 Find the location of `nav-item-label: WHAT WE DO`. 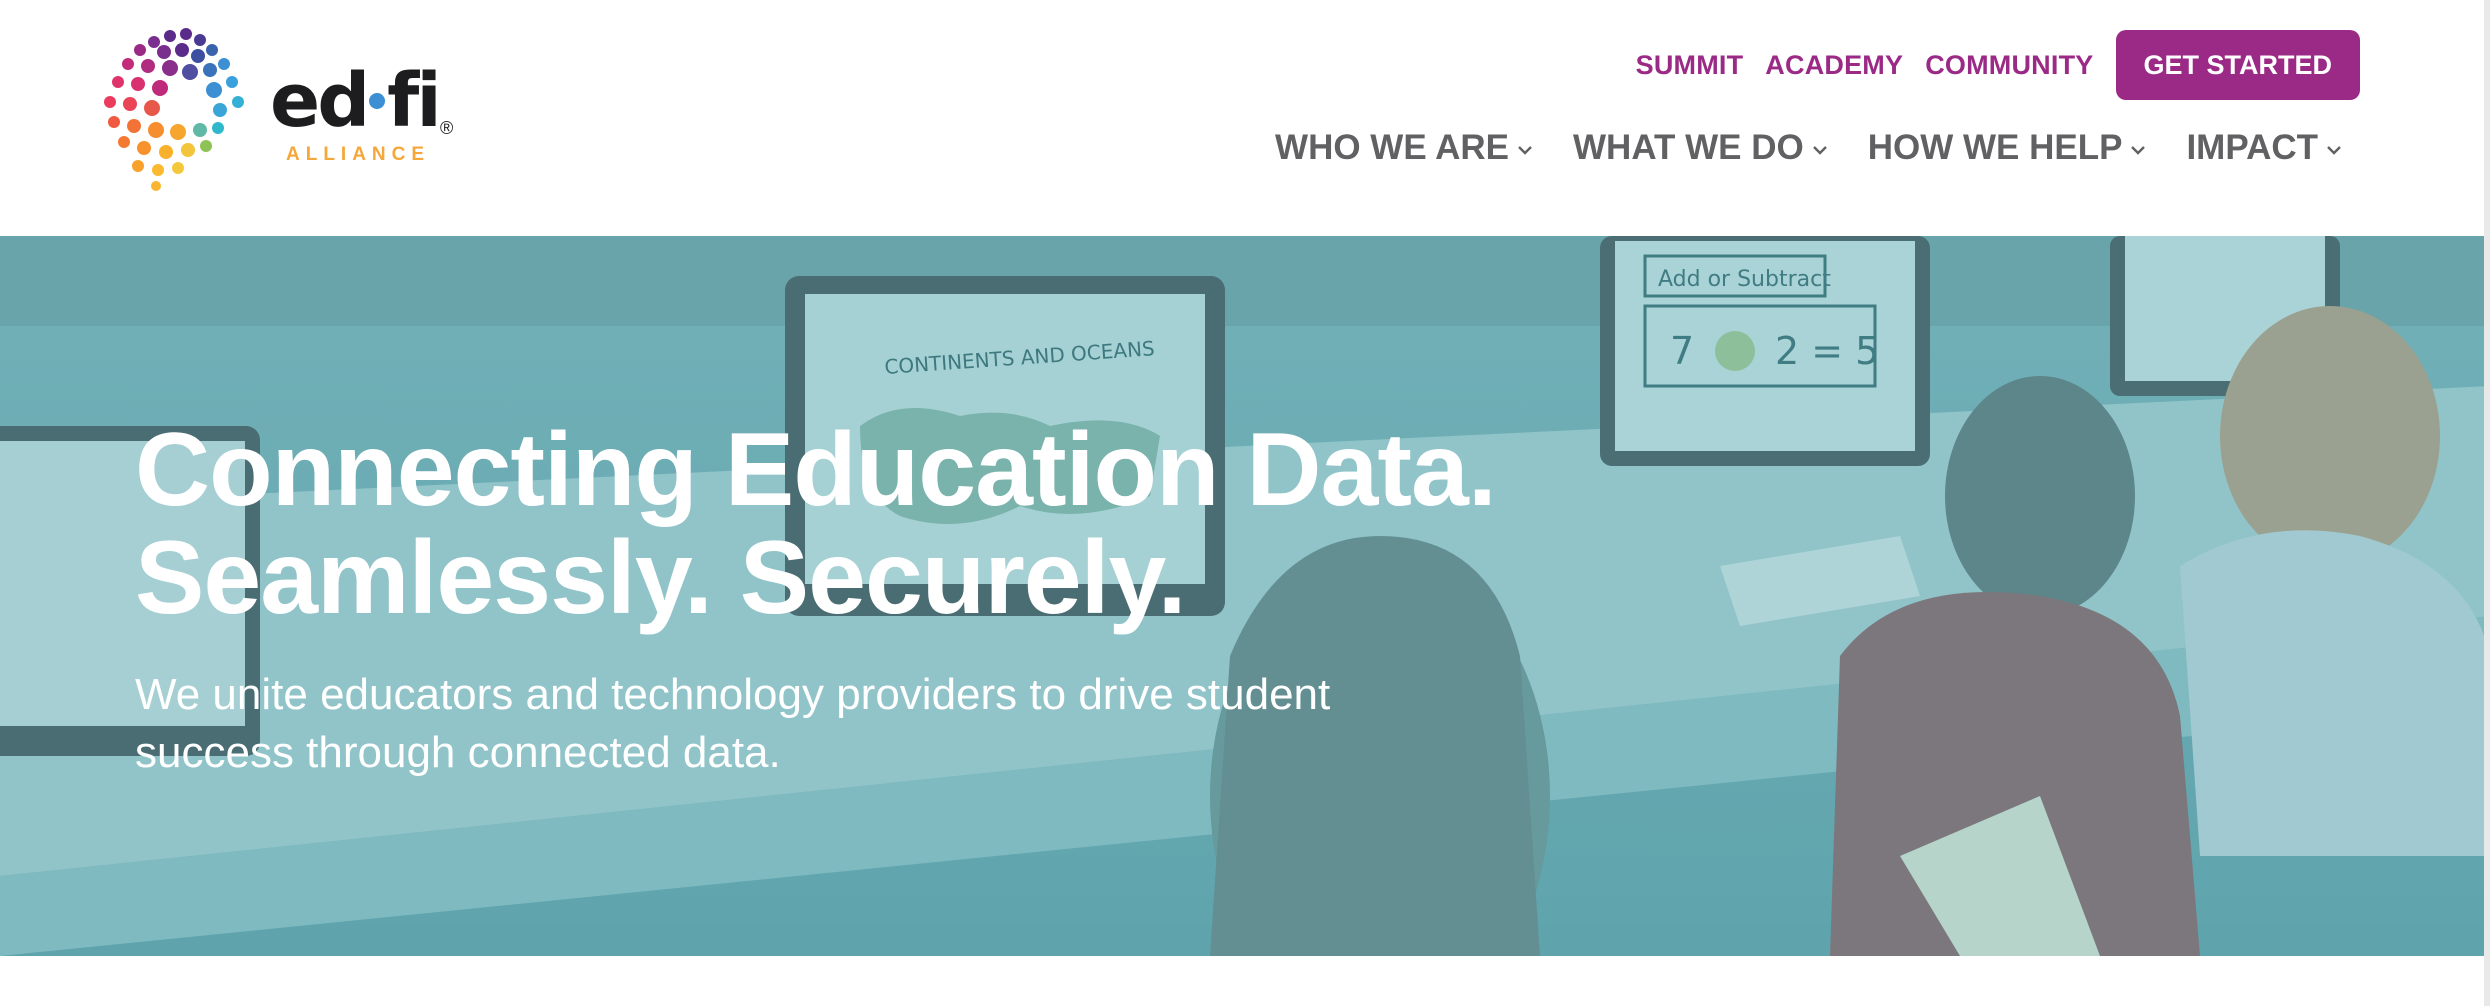

nav-item-label: WHAT WE DO is located at coordinates (1688, 147).